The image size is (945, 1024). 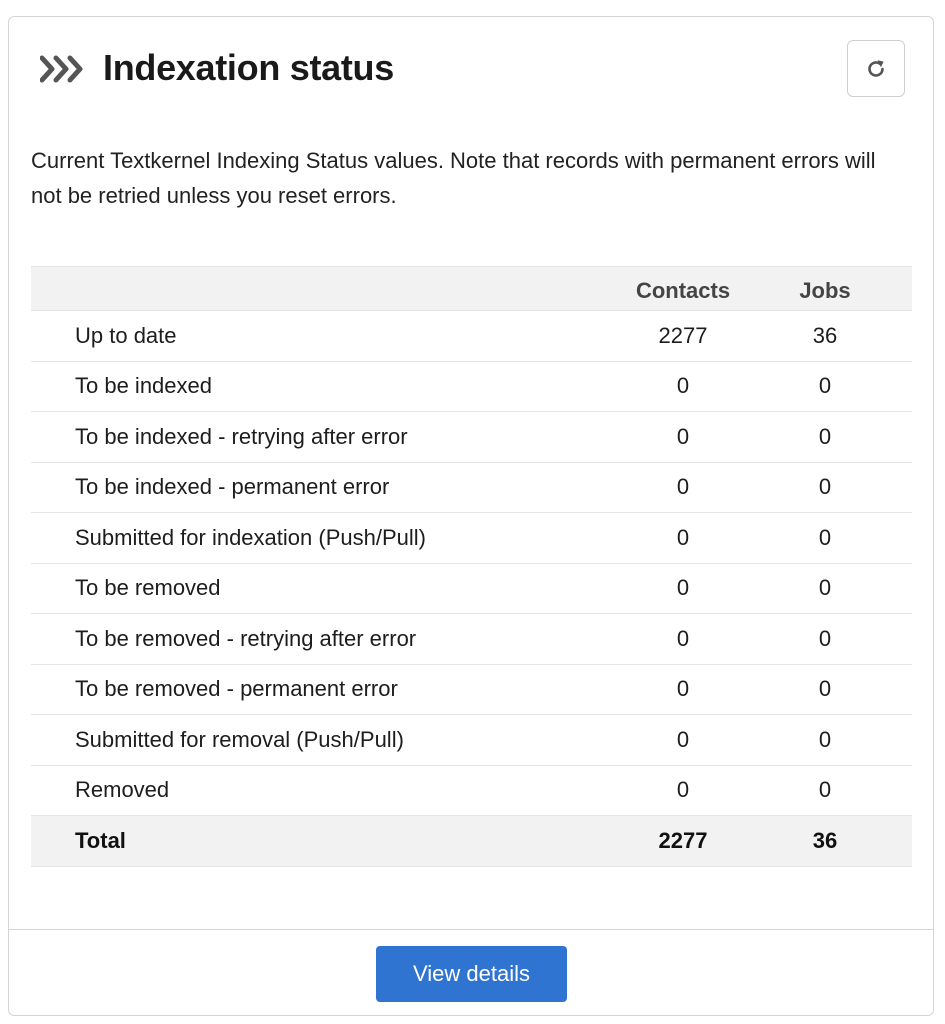 I want to click on table-total-row: Total 2277 36, so click(x=471, y=841).